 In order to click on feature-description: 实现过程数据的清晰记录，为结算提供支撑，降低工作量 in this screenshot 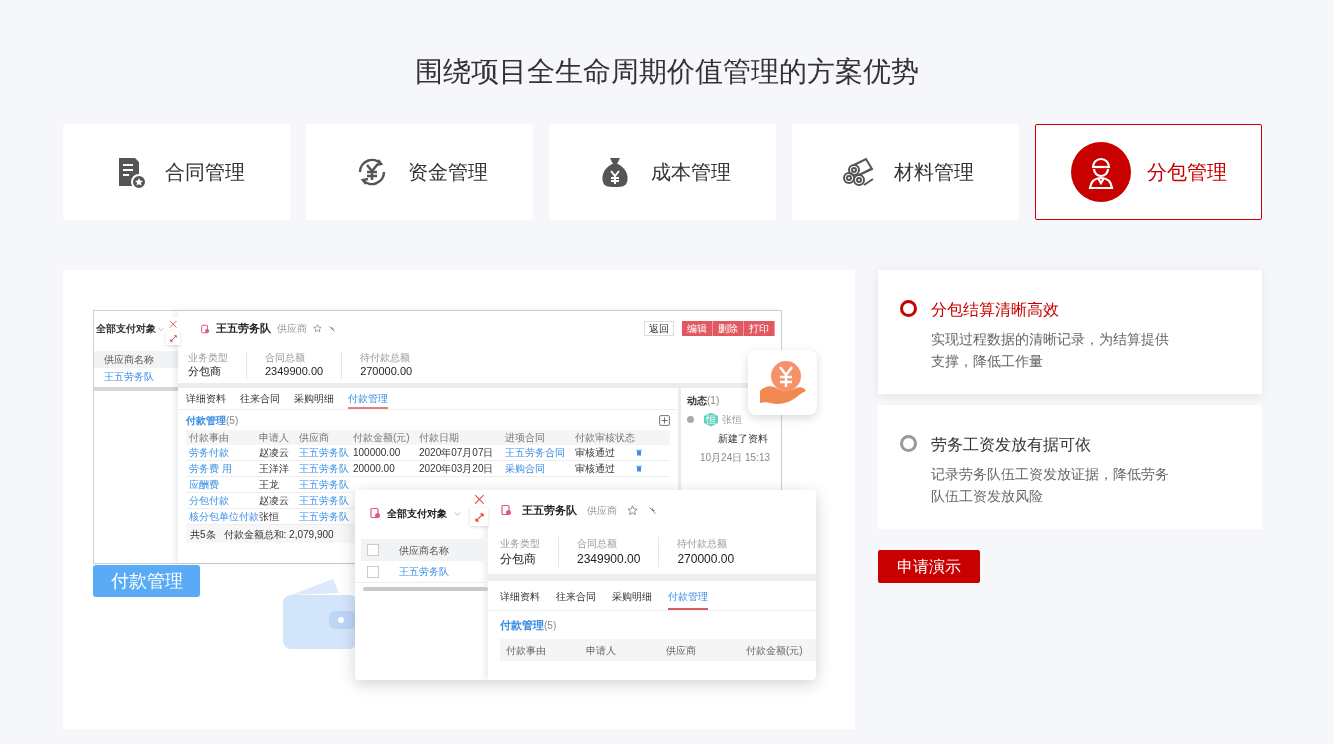, I will do `click(1050, 350)`.